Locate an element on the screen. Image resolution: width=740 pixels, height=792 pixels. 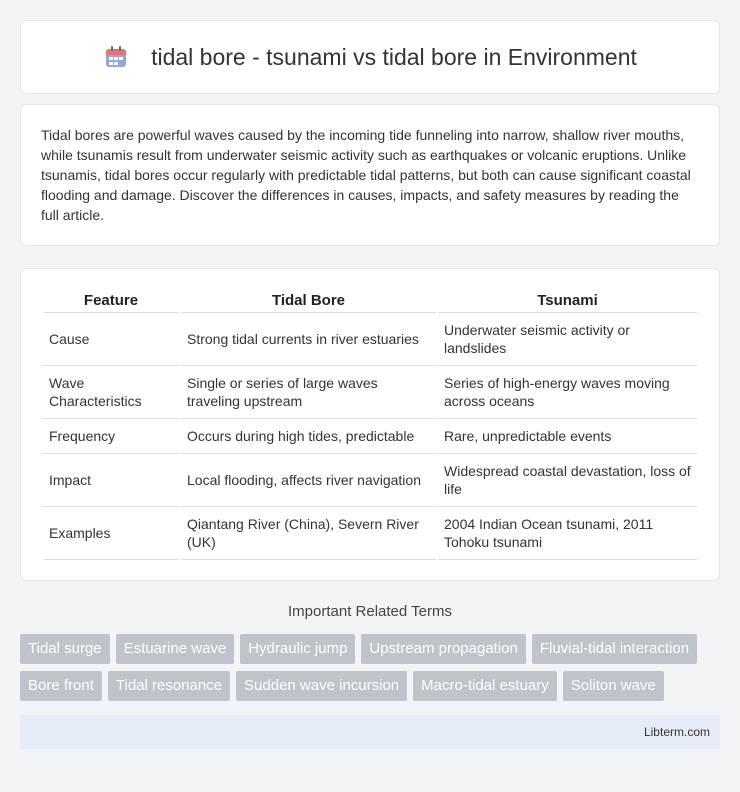
row-feature: Cause is located at coordinates (111, 339).